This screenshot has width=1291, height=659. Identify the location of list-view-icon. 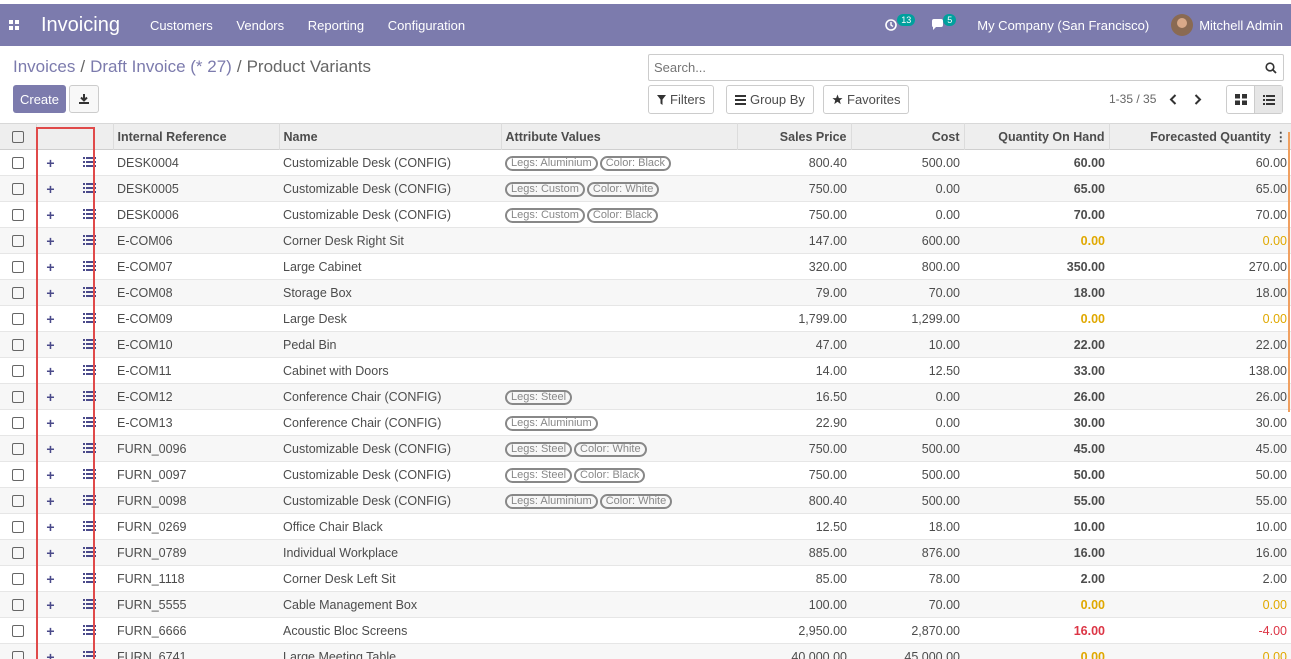
(1268, 99).